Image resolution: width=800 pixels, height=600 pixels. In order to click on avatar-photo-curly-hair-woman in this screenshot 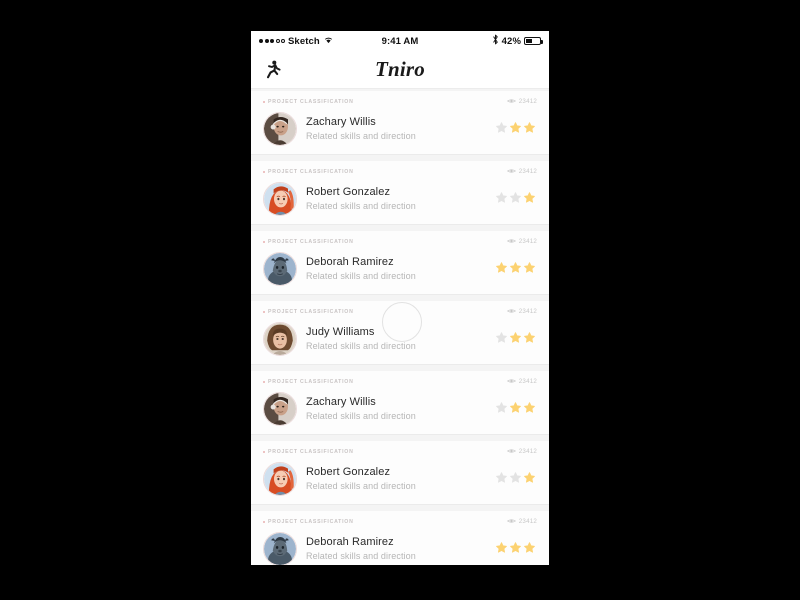, I will do `click(280, 339)`.